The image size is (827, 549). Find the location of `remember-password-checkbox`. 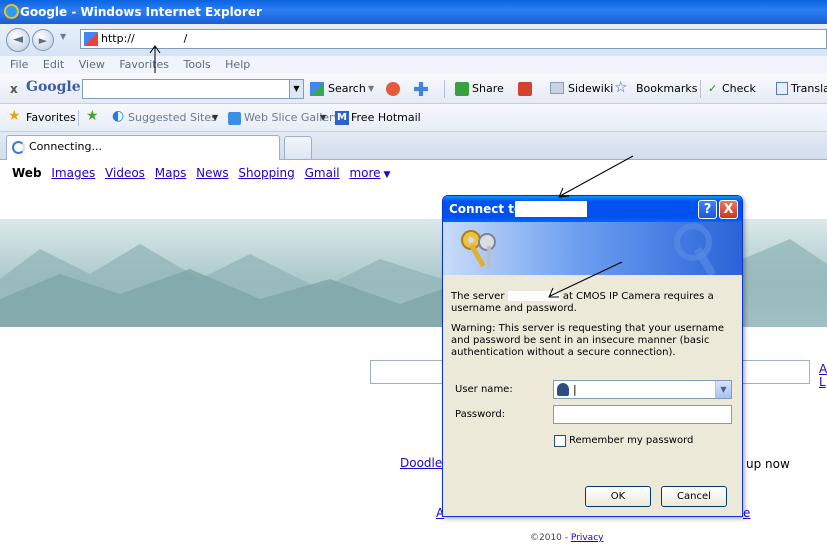

remember-password-checkbox is located at coordinates (560, 441).